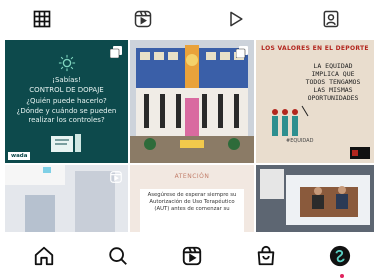 This screenshot has width=374, height=280. What do you see at coordinates (333, 66) in the screenshot?
I see `post-line: LA EQUIDAD` at bounding box center [333, 66].